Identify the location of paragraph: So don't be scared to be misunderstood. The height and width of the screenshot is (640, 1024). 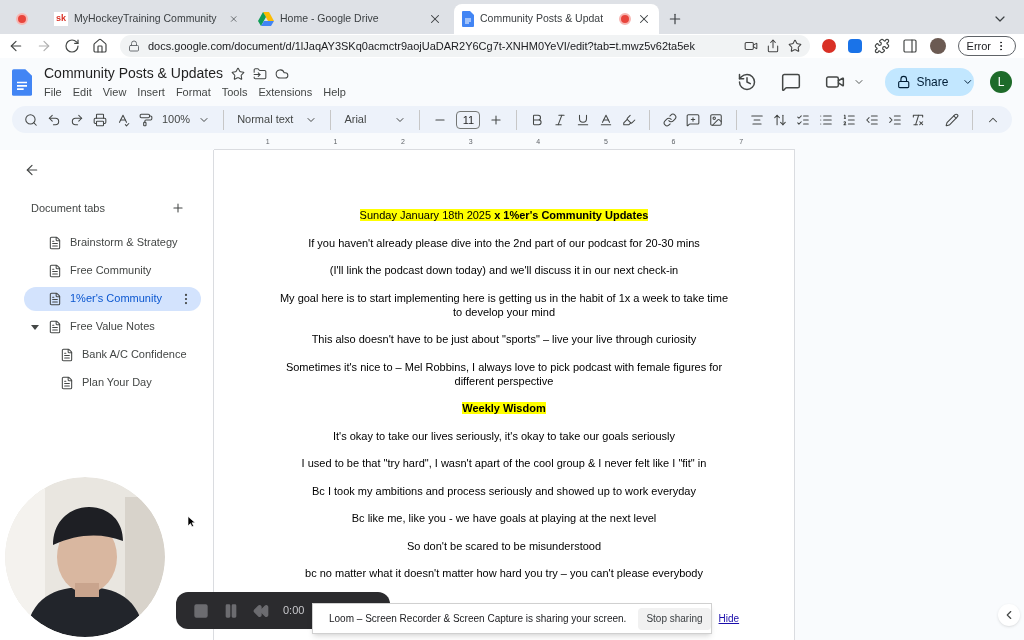
(504, 545).